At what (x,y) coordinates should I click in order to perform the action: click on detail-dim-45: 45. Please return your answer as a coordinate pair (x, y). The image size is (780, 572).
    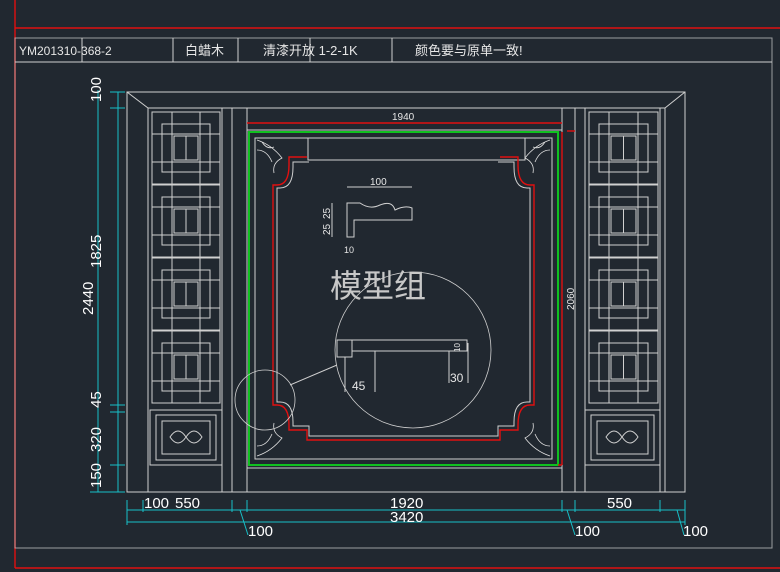
    Looking at the image, I should click on (359, 386).